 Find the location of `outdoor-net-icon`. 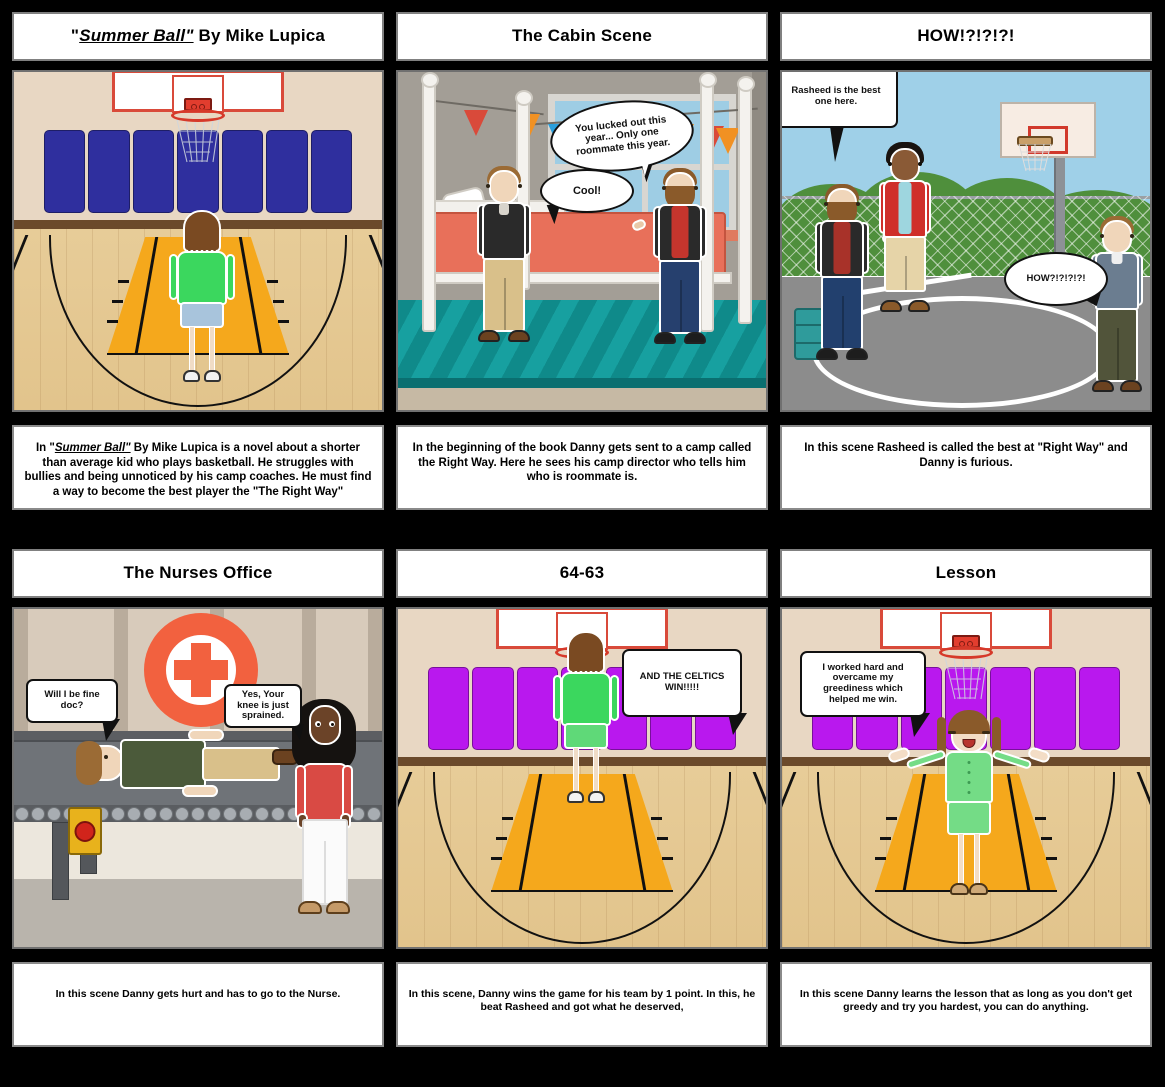

outdoor-net-icon is located at coordinates (1035, 158).